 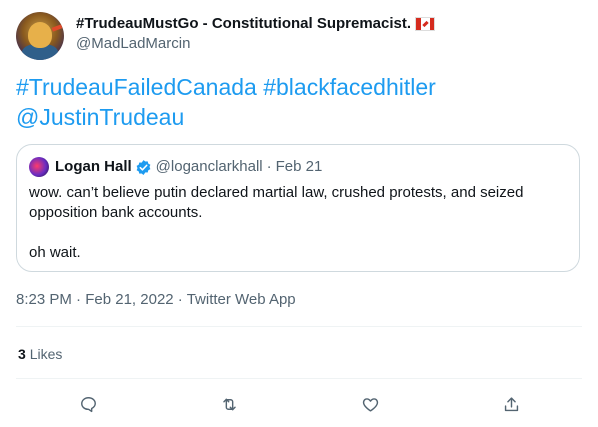 What do you see at coordinates (299, 404) in the screenshot?
I see `action-bar` at bounding box center [299, 404].